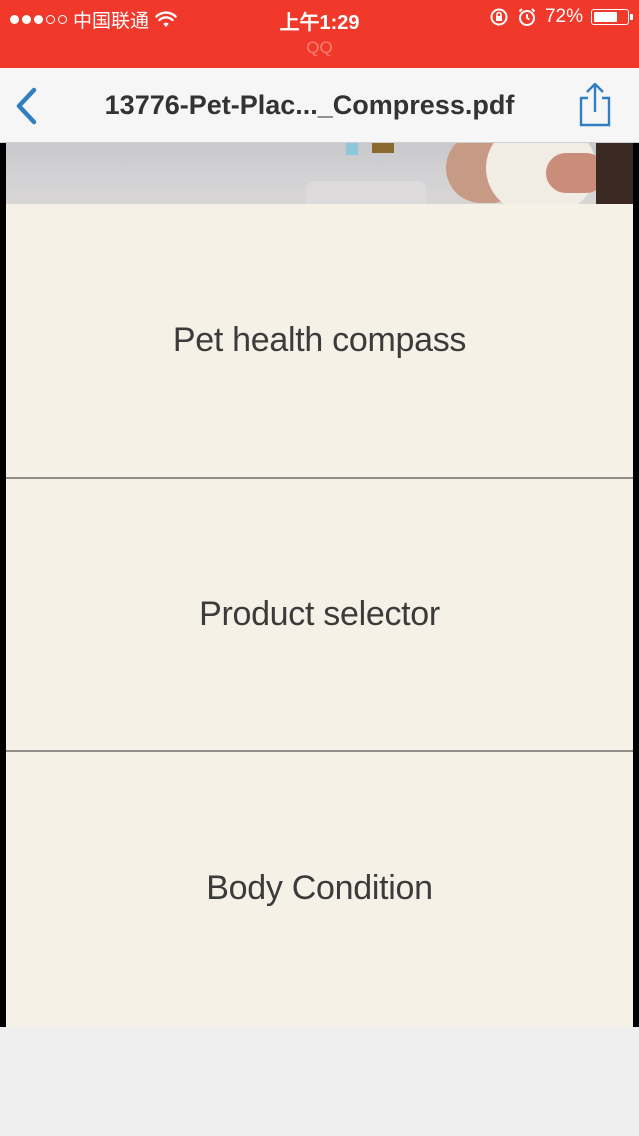 This screenshot has width=639, height=1136. I want to click on document-title: 13776-Pet-Plac..._Compress.pdf, so click(309, 105).